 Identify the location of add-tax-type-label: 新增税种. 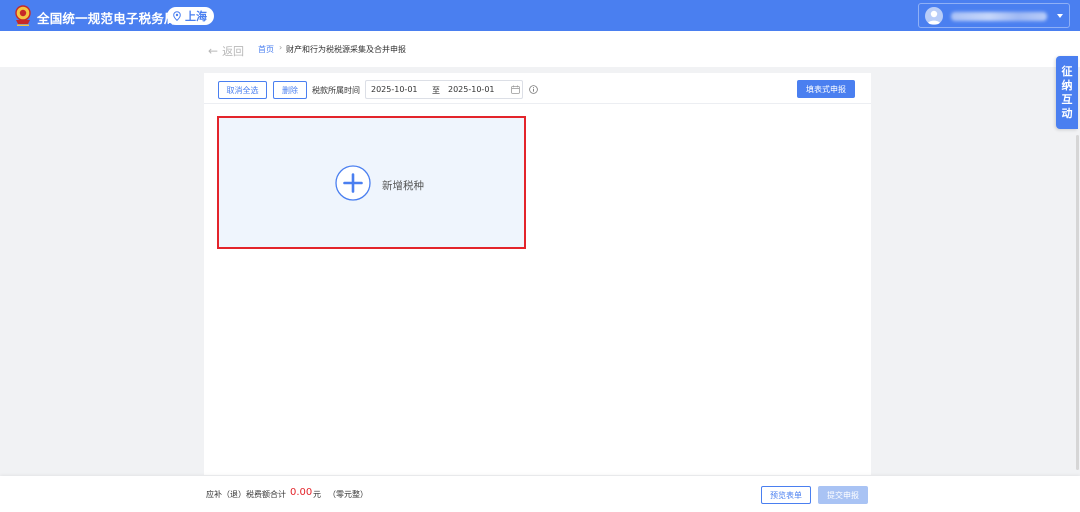
(403, 186).